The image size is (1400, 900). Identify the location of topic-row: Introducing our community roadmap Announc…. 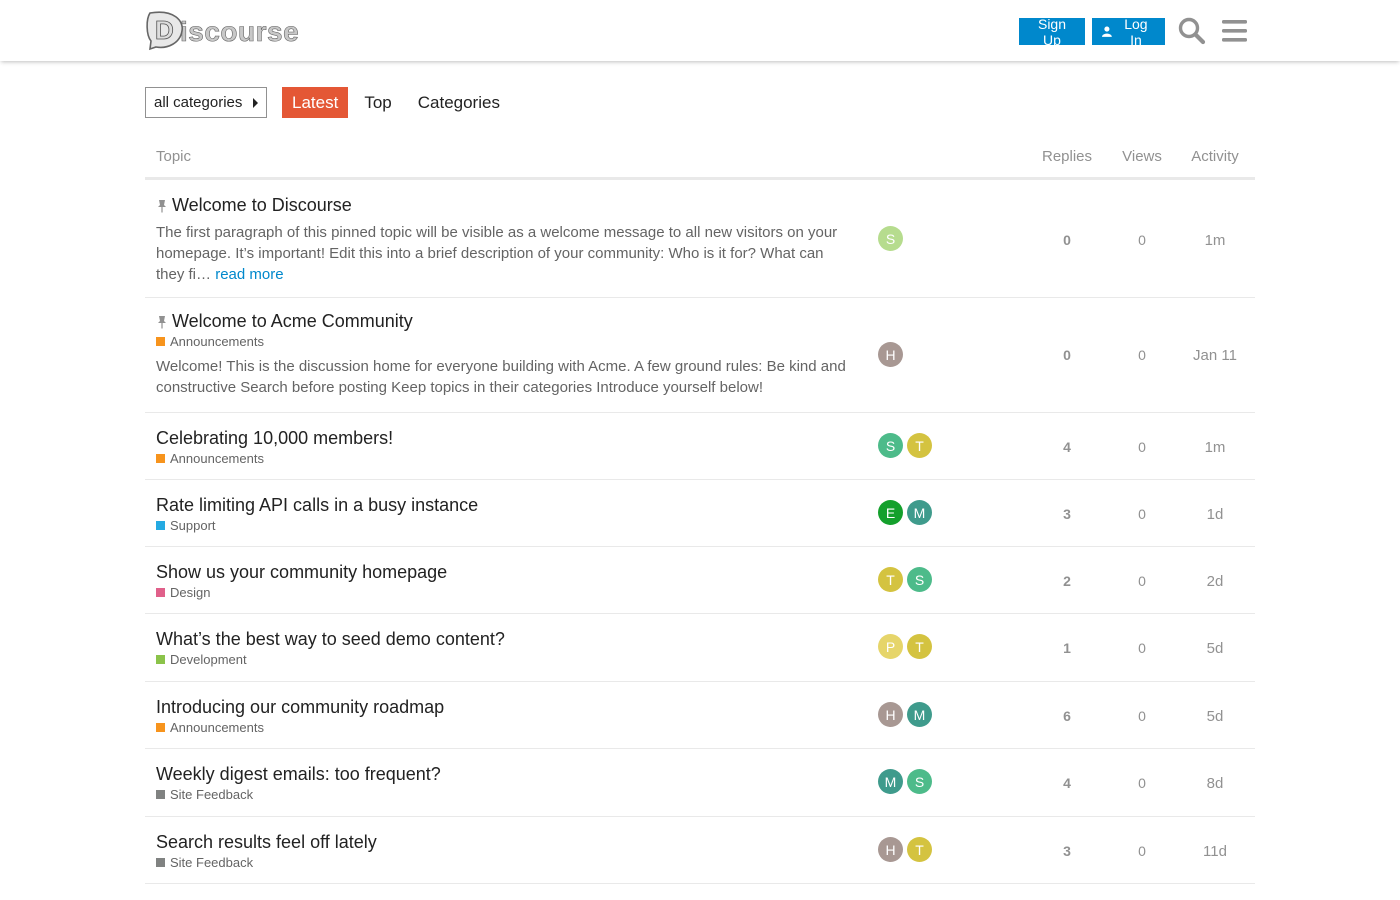
(700, 715).